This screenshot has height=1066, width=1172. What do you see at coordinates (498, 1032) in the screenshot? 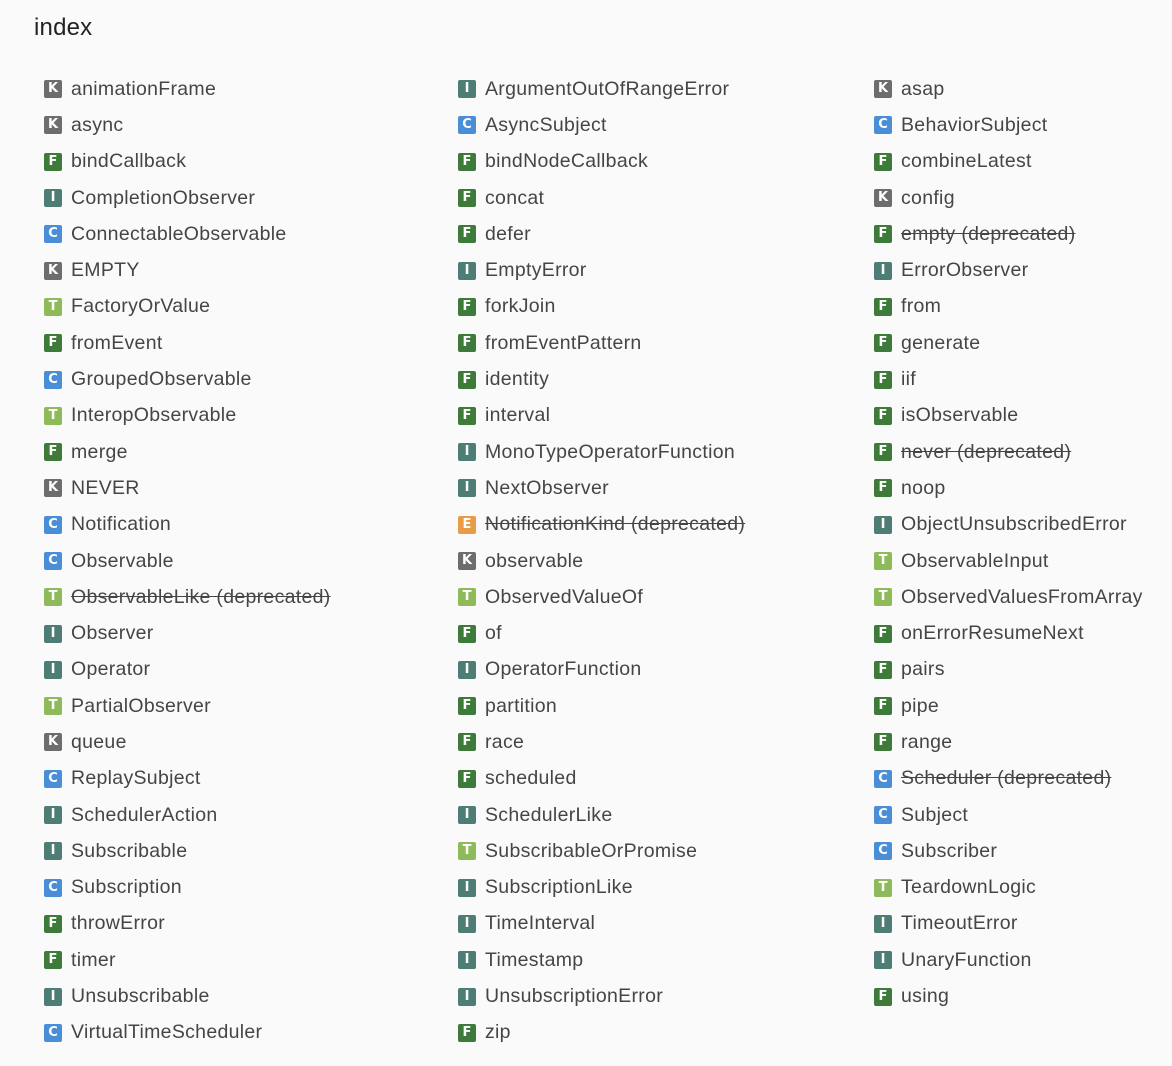
I see `api-link: zip` at bounding box center [498, 1032].